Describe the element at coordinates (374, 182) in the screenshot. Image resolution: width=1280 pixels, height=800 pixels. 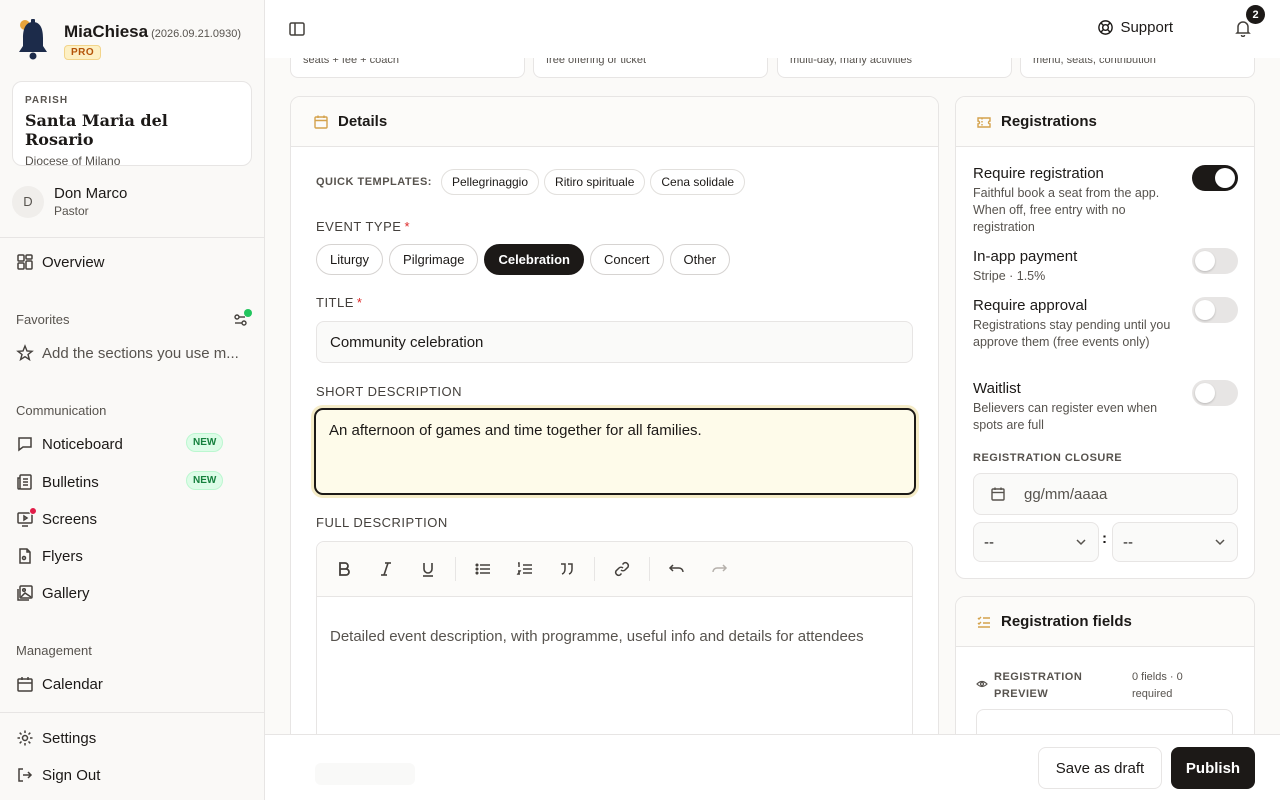
I see `quick-templates-label: QUICK TEMPLATES:` at that location.